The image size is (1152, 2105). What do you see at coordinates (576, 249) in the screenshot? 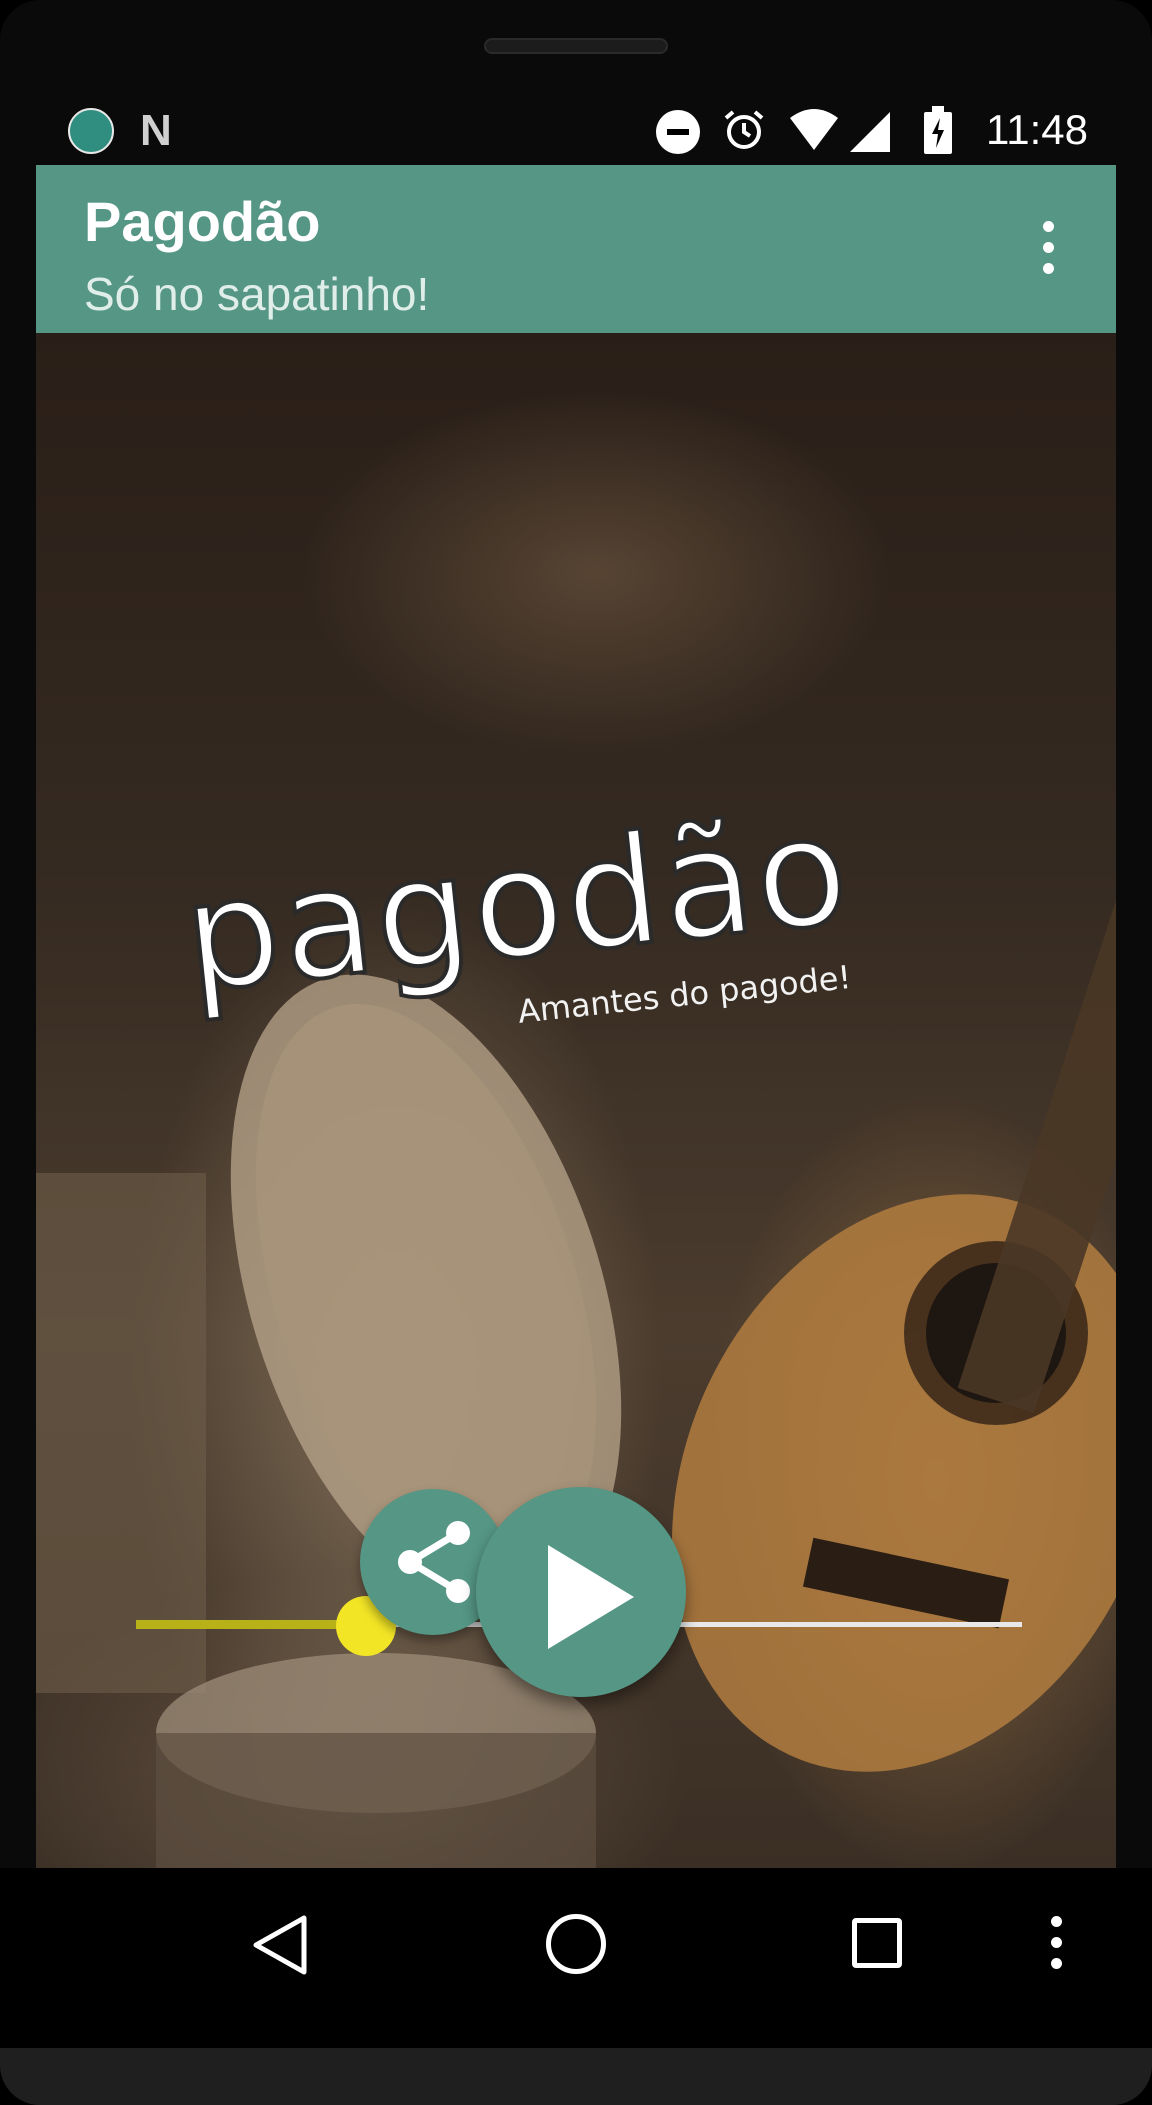
I see `app-bar: Pagodão Só no sapatinho!` at bounding box center [576, 249].